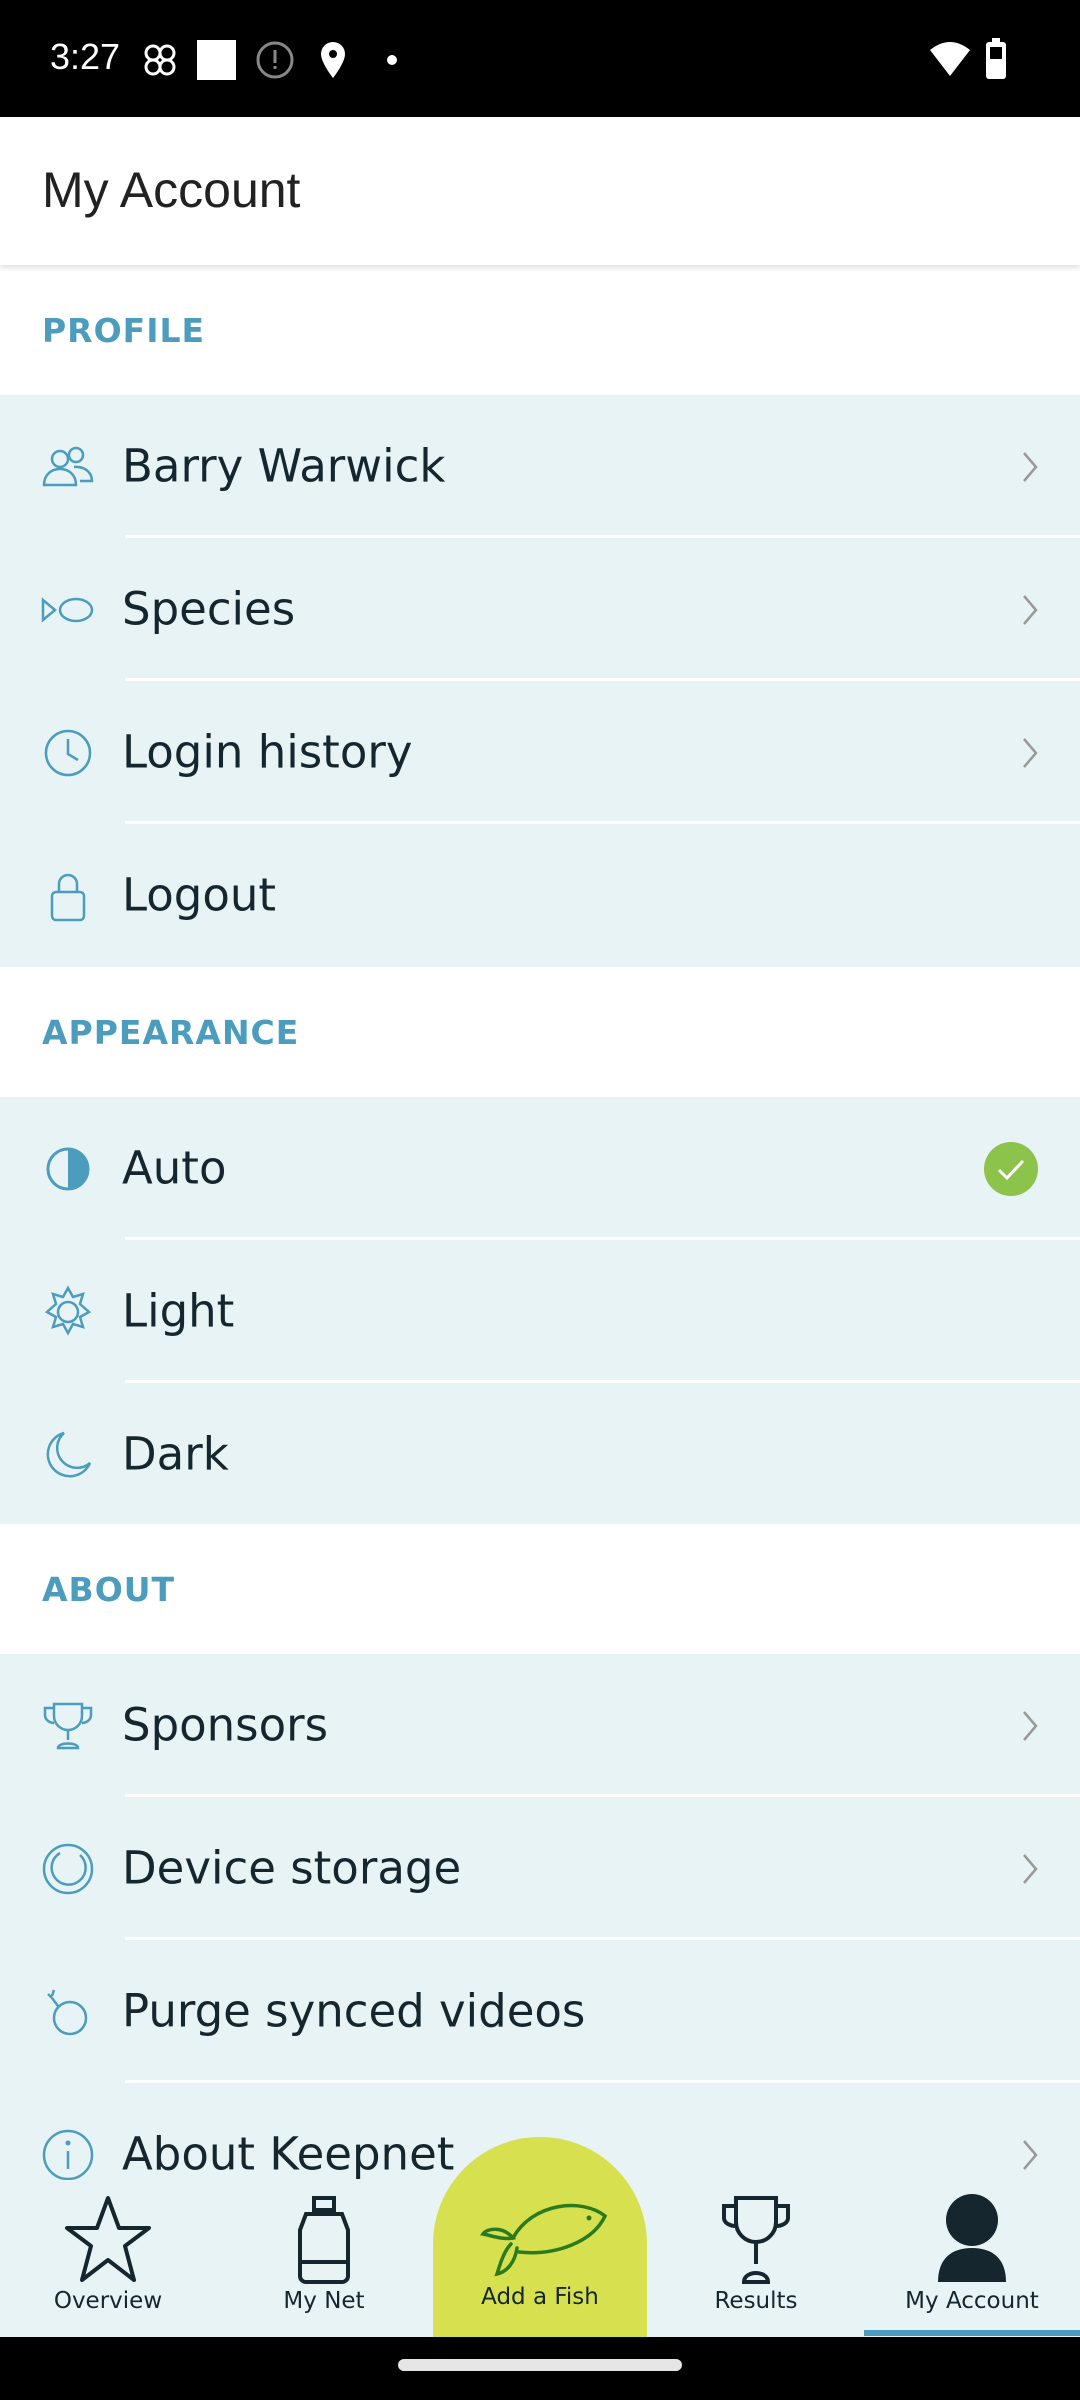 This screenshot has height=2400, width=1080. I want to click on item-label: Login history, so click(267, 751).